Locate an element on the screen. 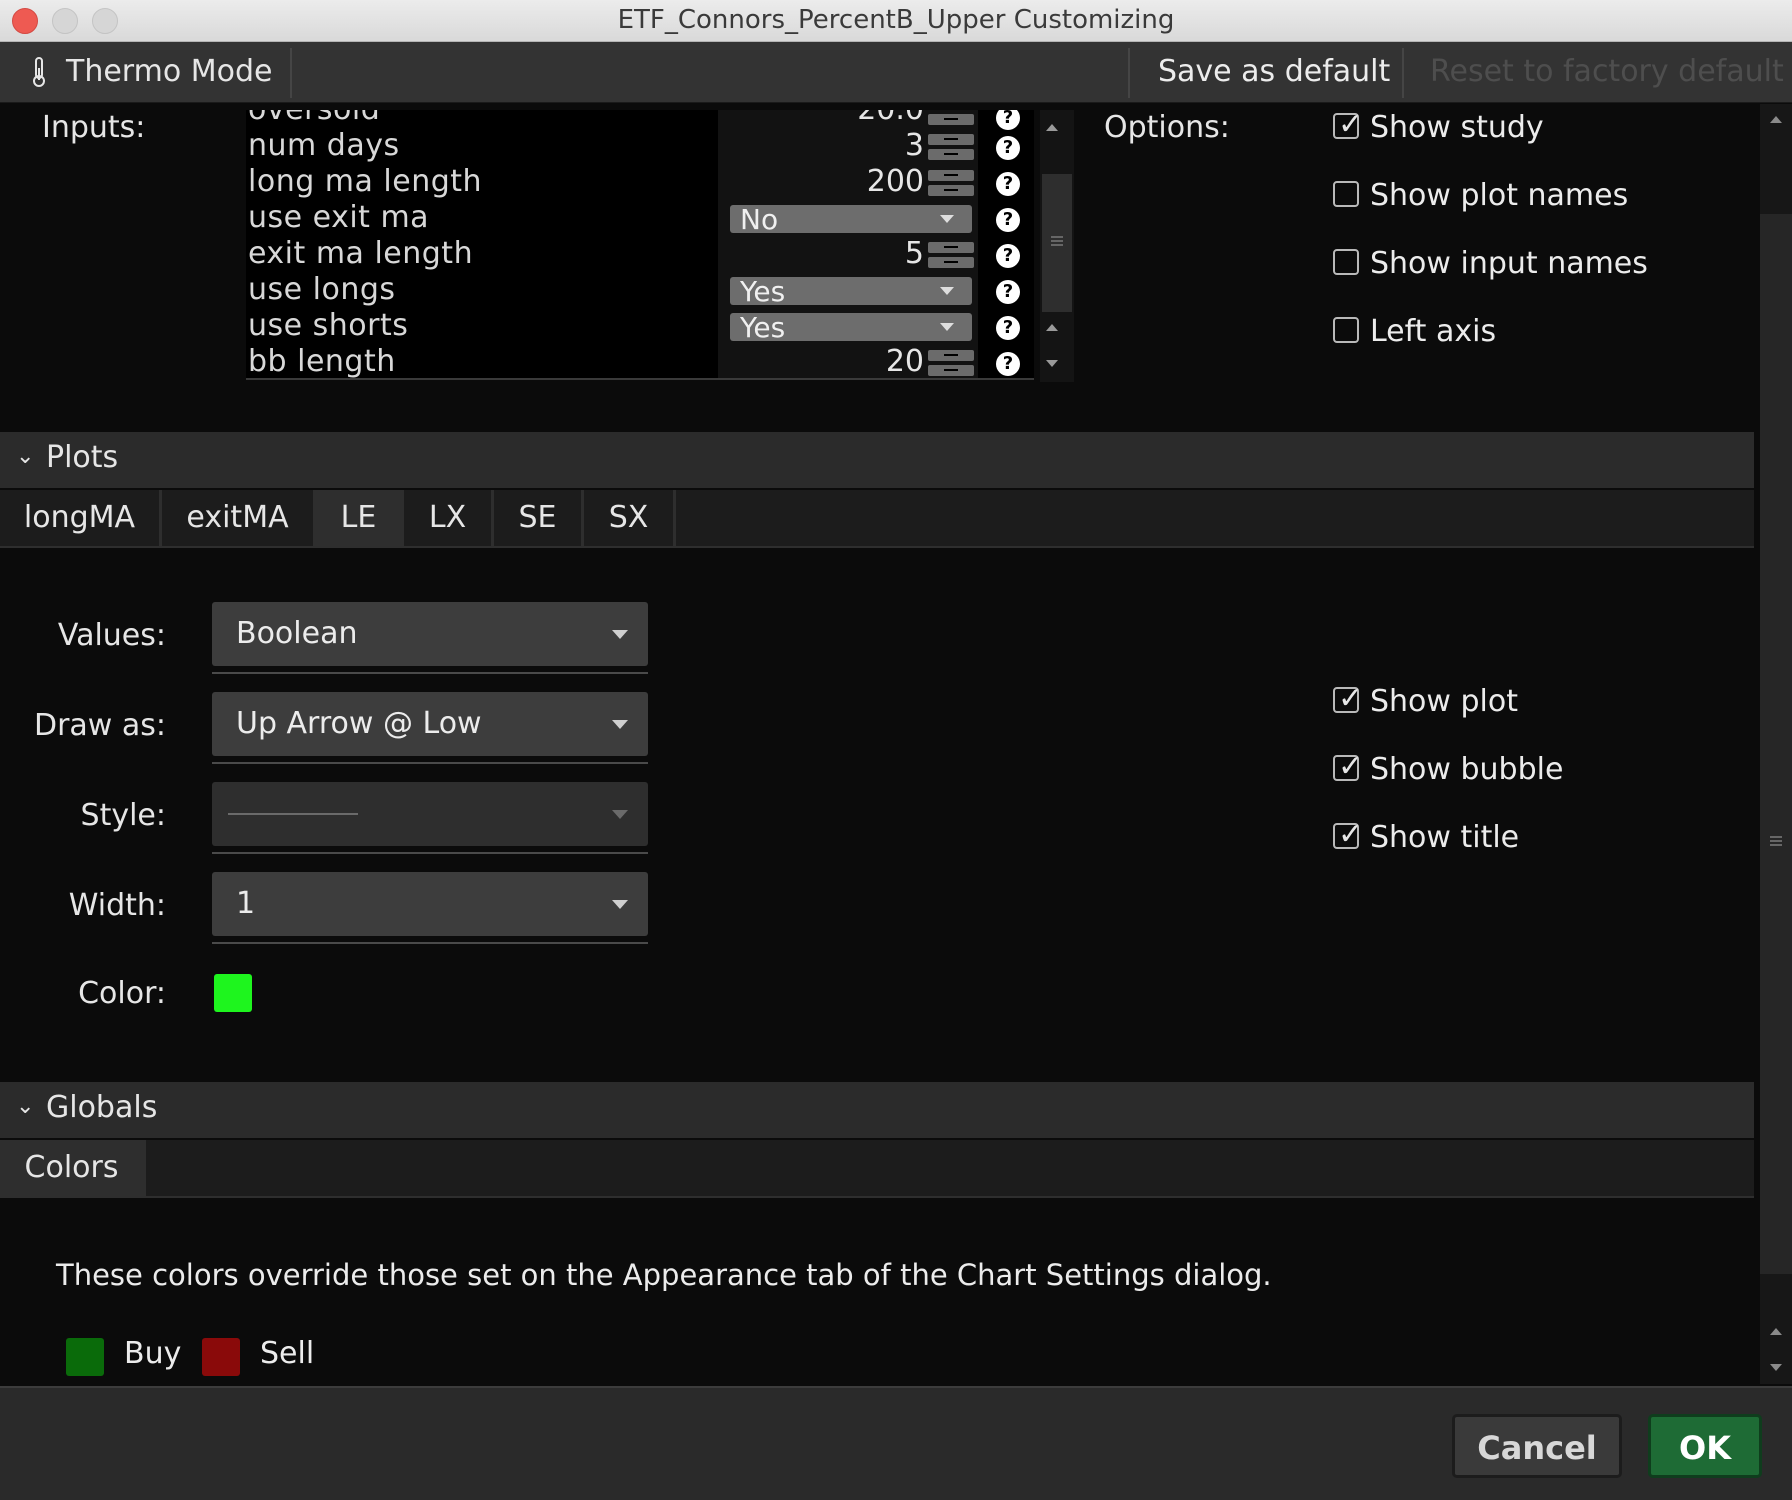 The height and width of the screenshot is (1500, 1792). input-name: num days is located at coordinates (324, 145).